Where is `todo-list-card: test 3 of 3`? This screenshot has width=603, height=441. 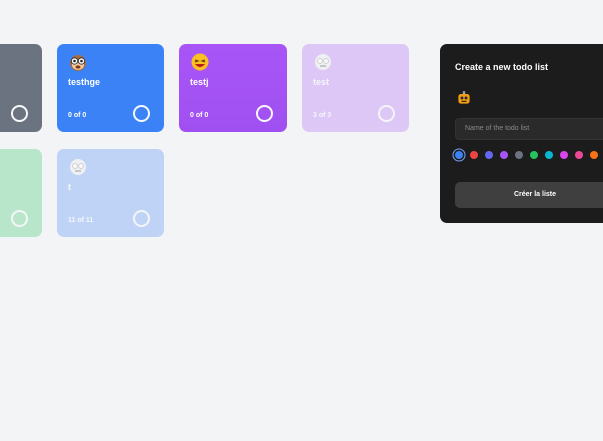
todo-list-card: test 3 of 3 is located at coordinates (355, 88).